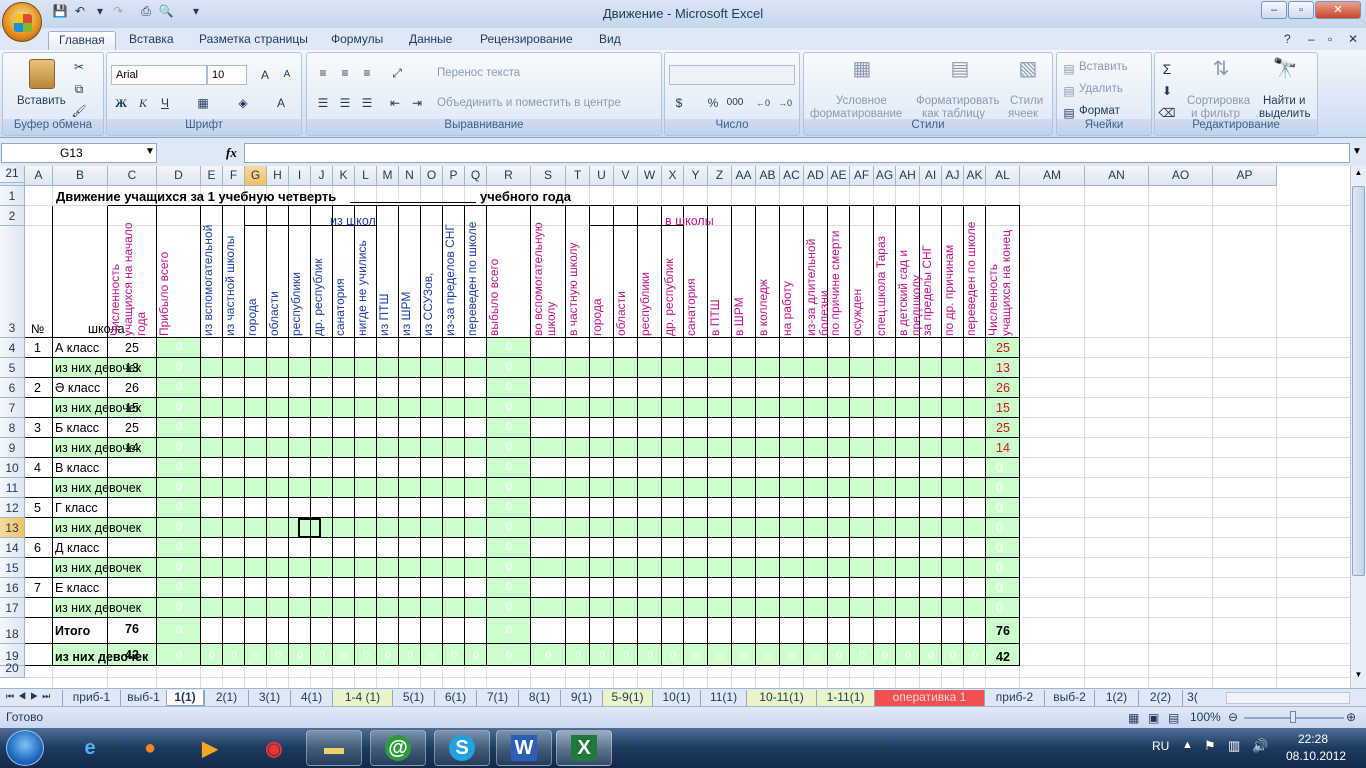 The image size is (1366, 768). Describe the element at coordinates (462, 748) in the screenshot. I see `skype-icon: S` at that location.